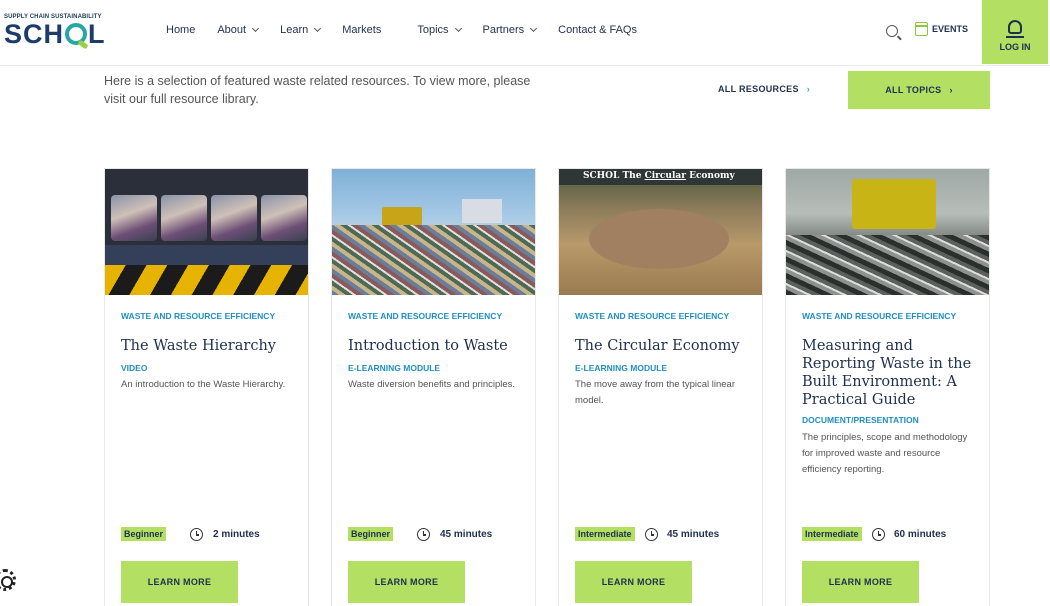 The height and width of the screenshot is (606, 1050). I want to click on logo-o-icon, so click(76, 34).